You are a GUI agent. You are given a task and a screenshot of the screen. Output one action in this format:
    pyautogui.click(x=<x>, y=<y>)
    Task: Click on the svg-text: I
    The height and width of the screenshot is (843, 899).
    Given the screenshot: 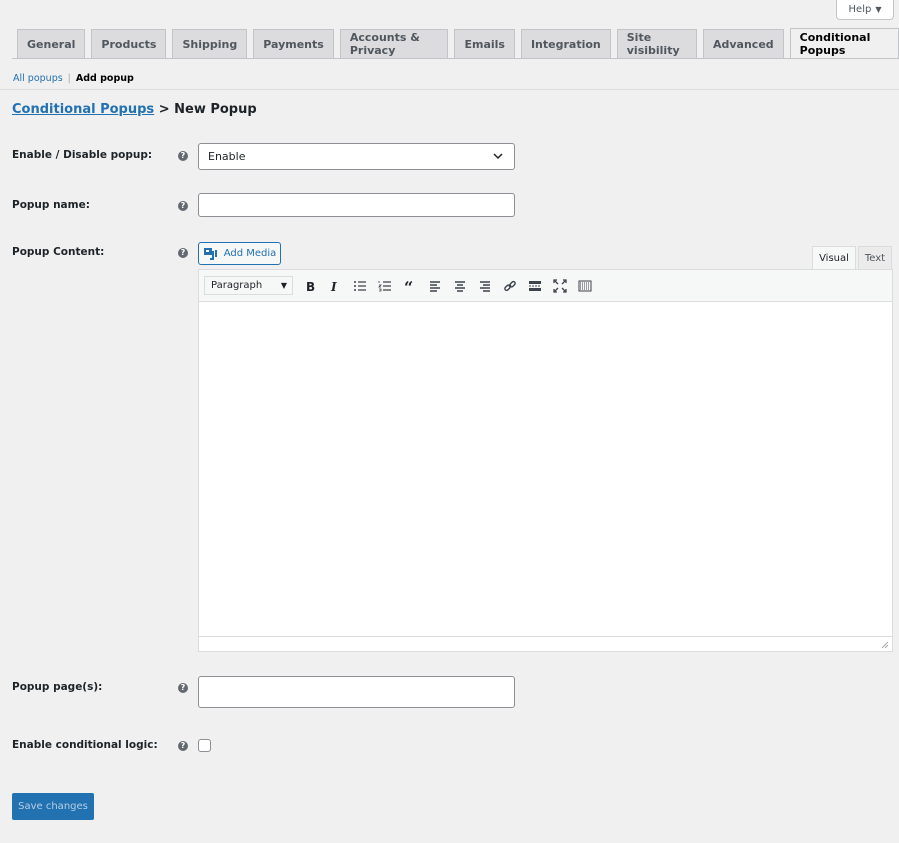 What is the action you would take?
    pyautogui.click(x=333, y=286)
    